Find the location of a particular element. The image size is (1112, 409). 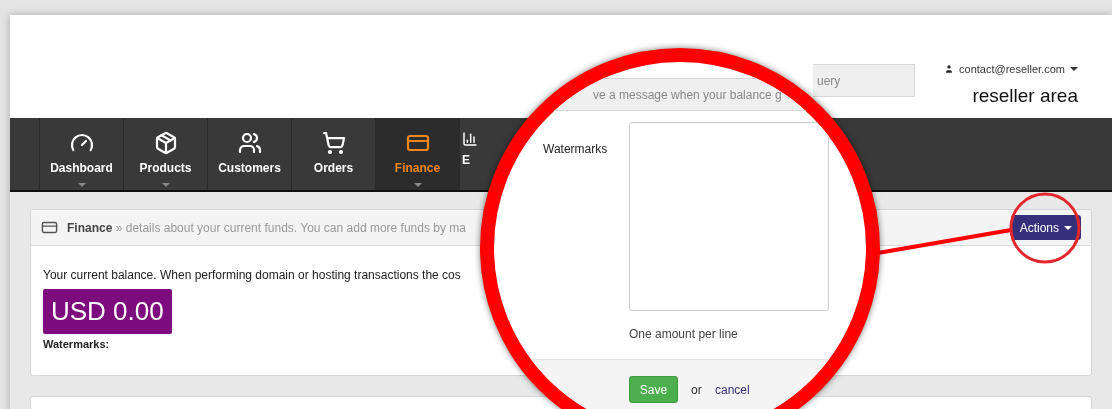

help-text: One amount per line is located at coordinates (683, 334).